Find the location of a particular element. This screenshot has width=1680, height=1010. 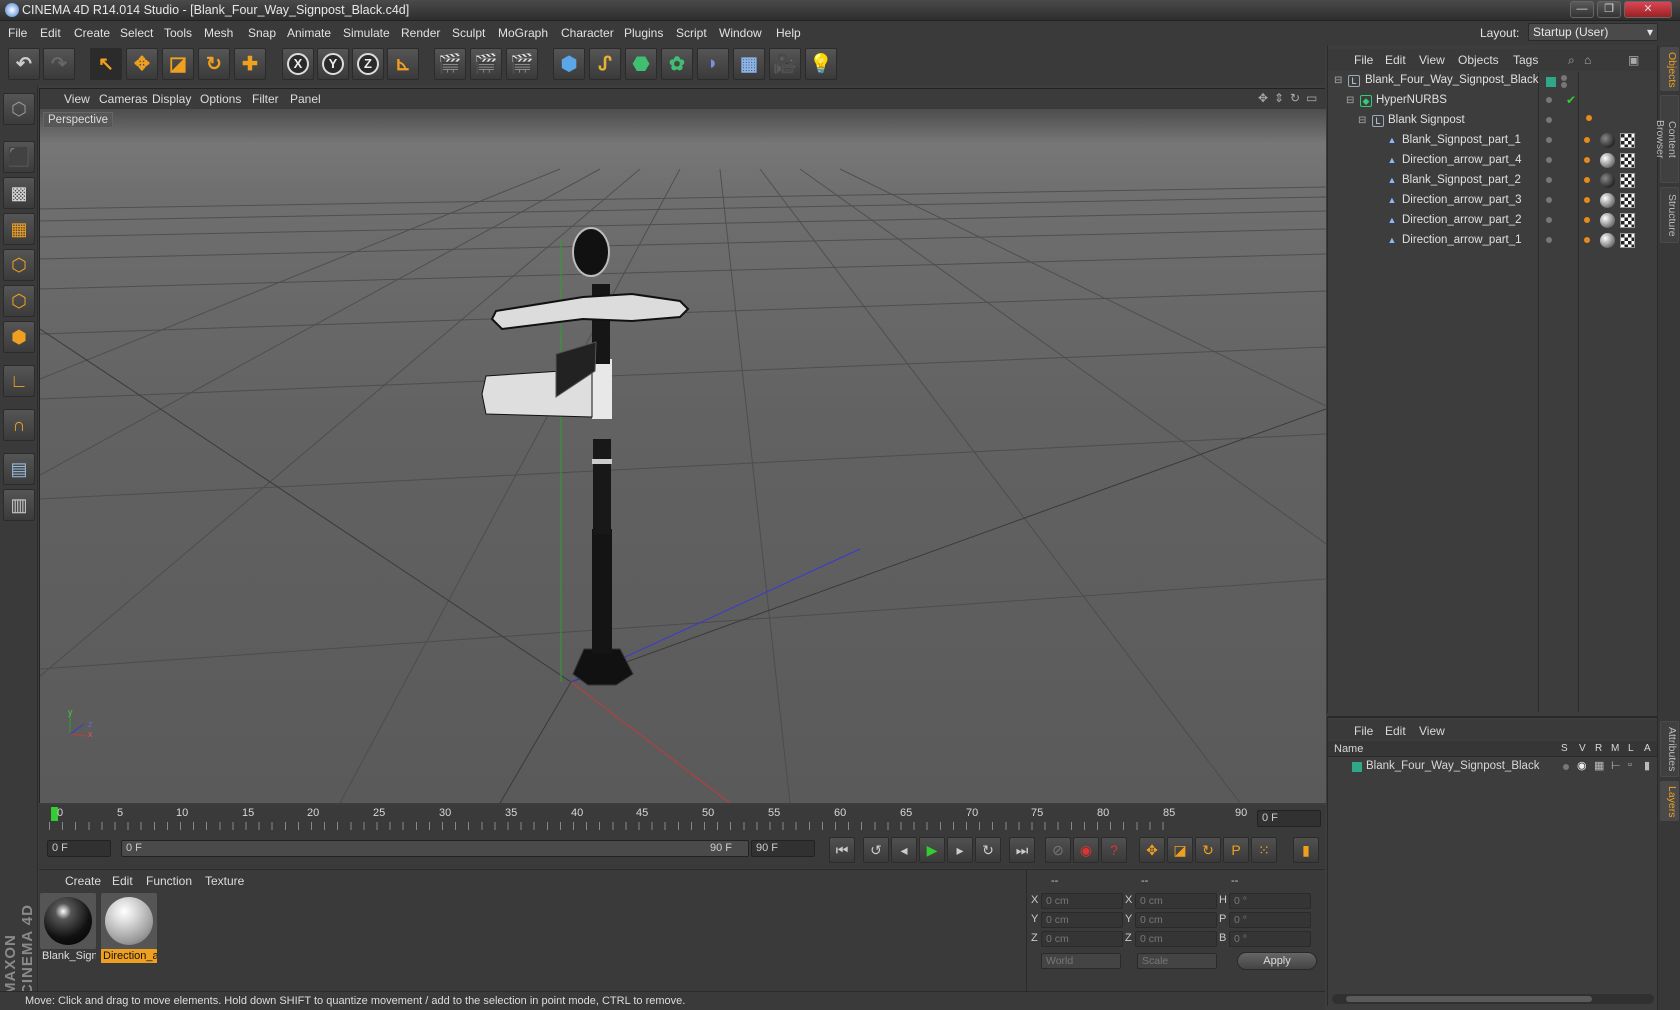

menu-sculpt: Sculpt is located at coordinates (468, 33).